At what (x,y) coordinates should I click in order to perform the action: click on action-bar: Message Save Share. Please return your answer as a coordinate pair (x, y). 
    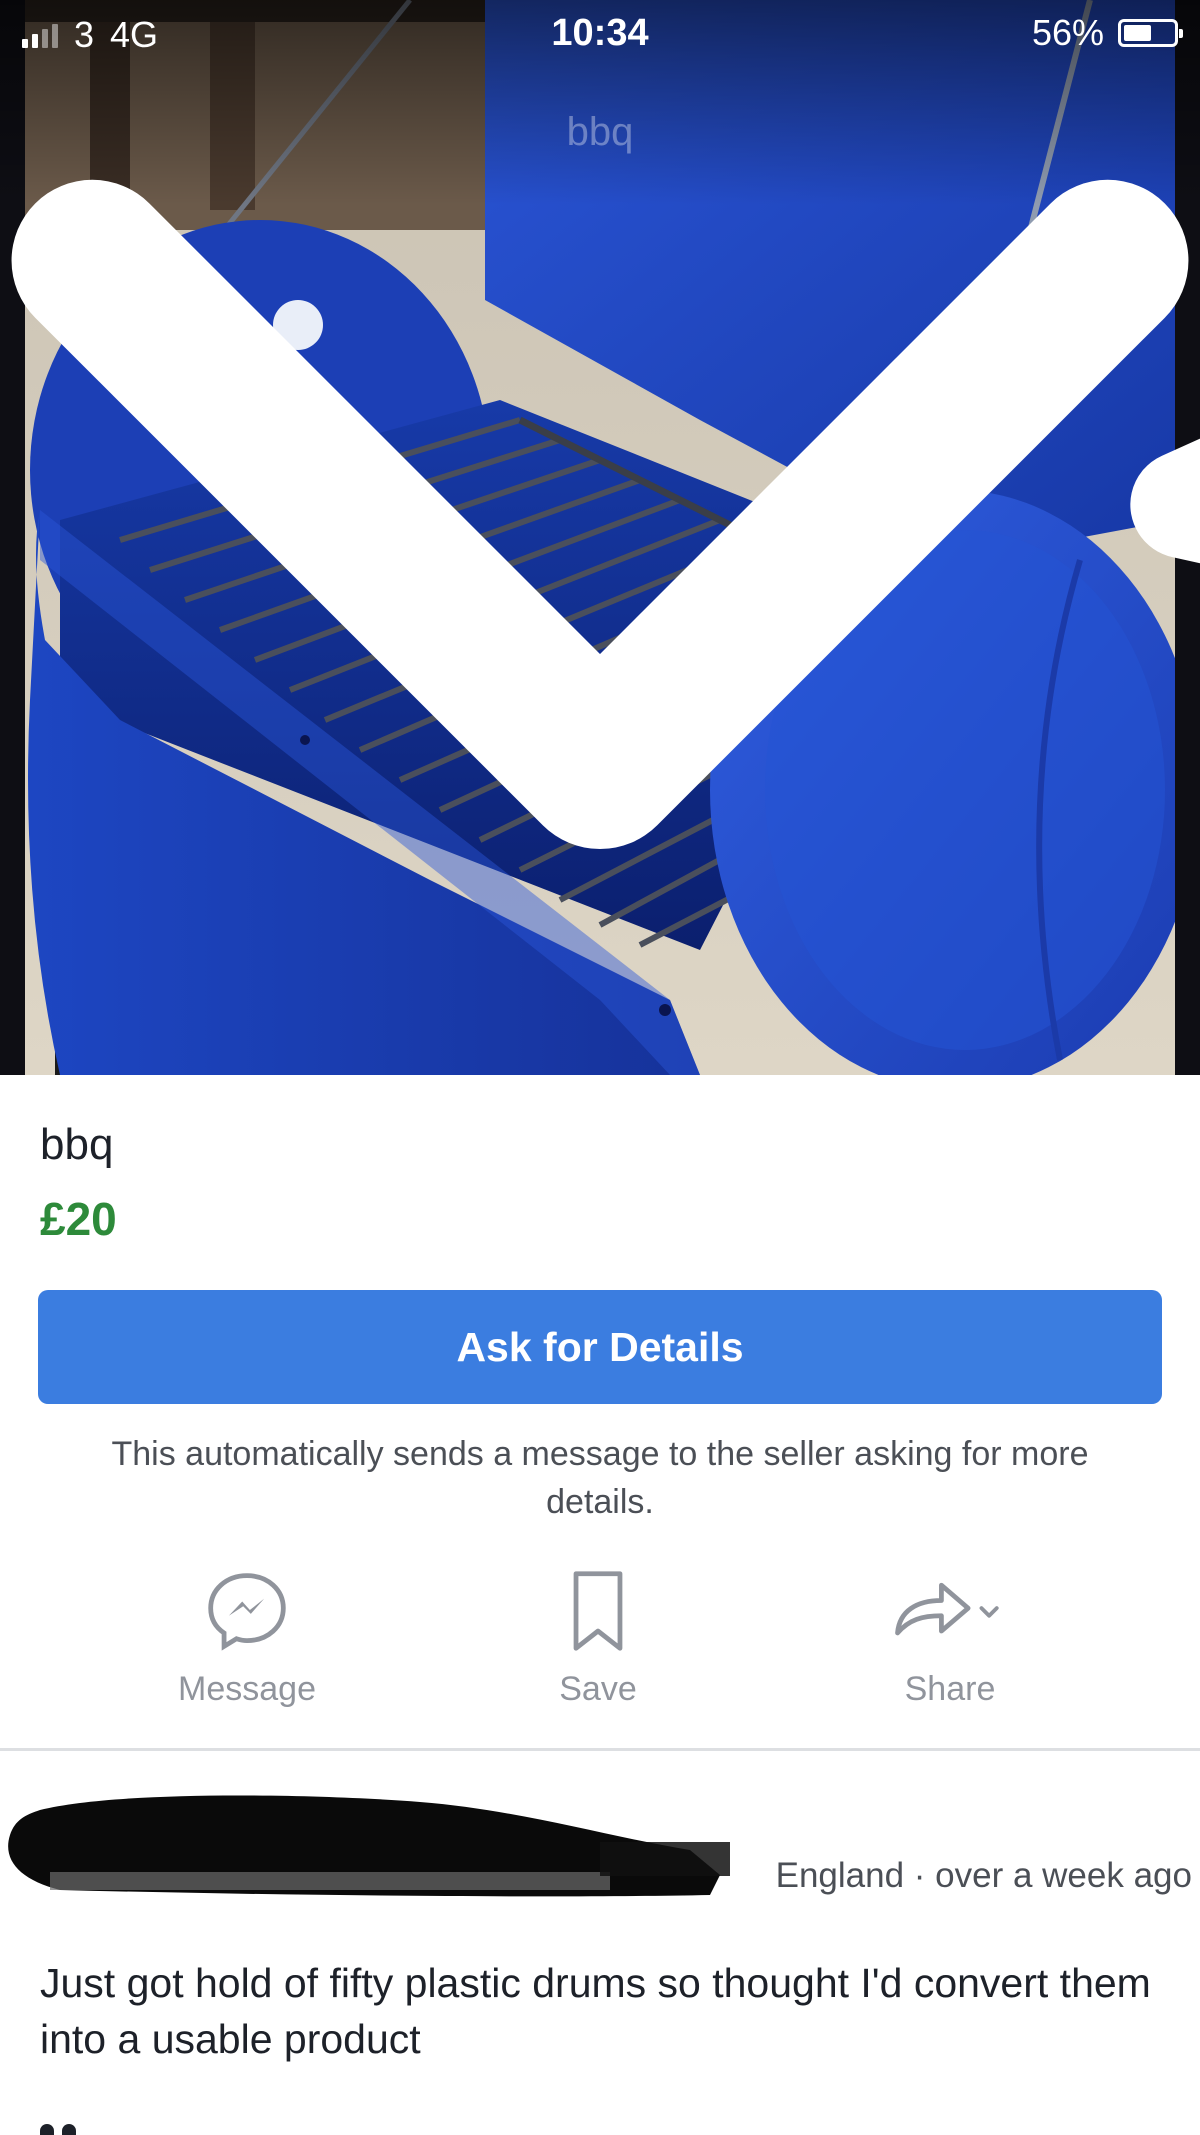
    Looking at the image, I should click on (600, 1643).